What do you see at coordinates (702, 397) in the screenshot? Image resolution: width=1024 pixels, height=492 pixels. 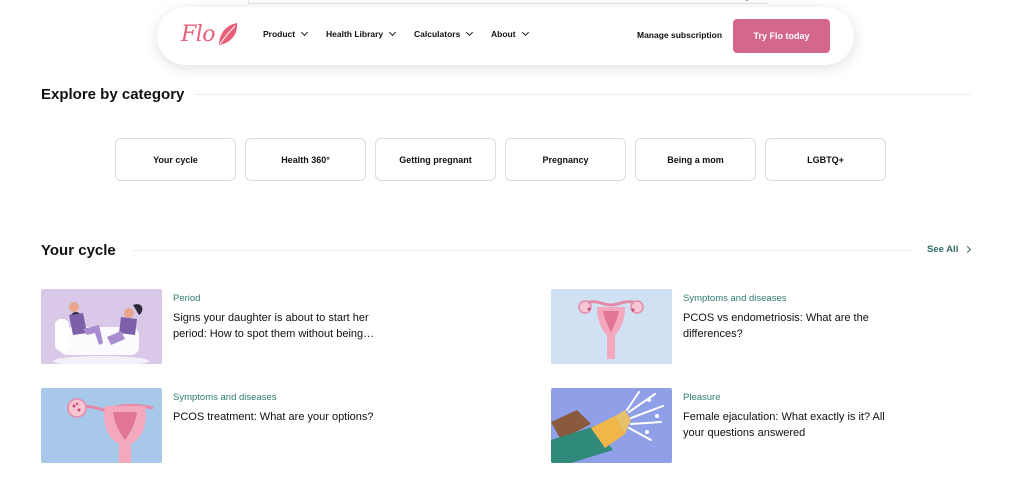 I see `article-tag: Pleasure` at bounding box center [702, 397].